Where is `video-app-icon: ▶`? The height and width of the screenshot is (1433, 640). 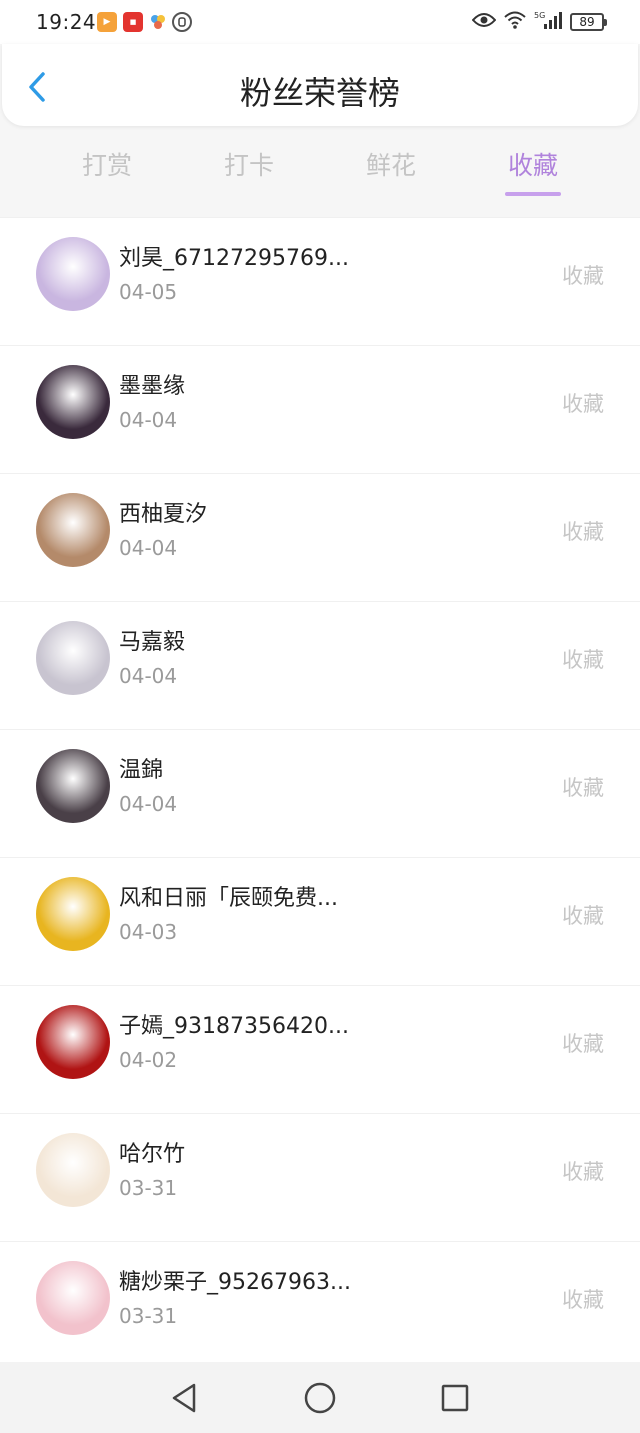 video-app-icon: ▶ is located at coordinates (107, 22).